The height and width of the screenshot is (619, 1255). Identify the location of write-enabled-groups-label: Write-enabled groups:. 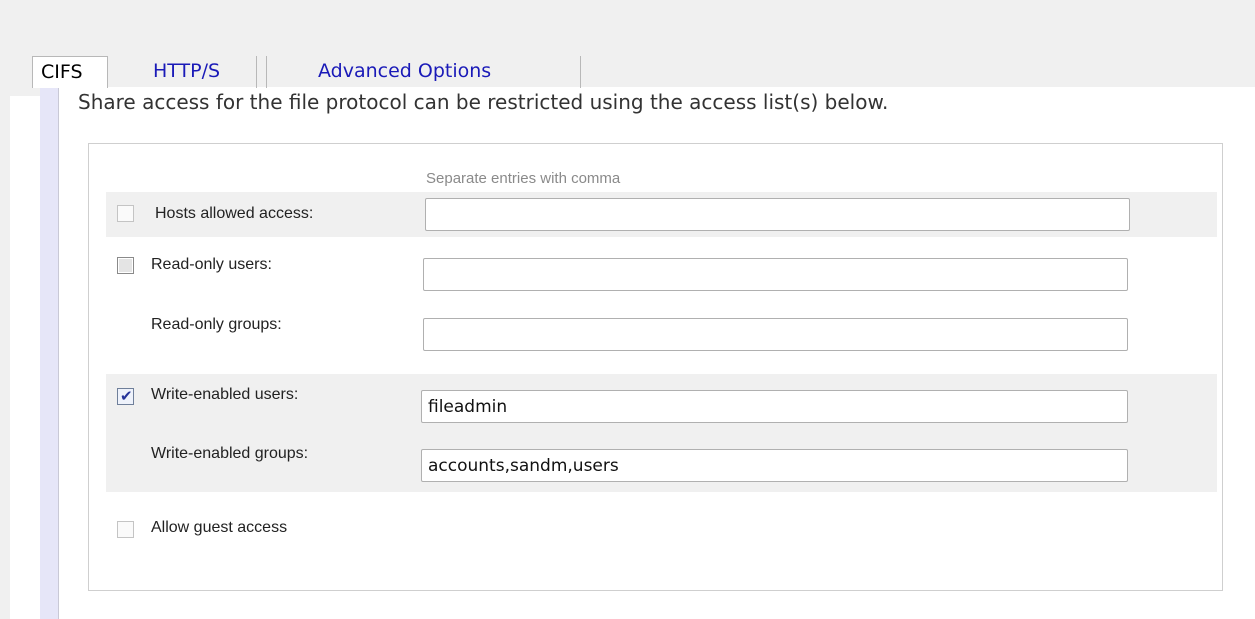
(230, 453).